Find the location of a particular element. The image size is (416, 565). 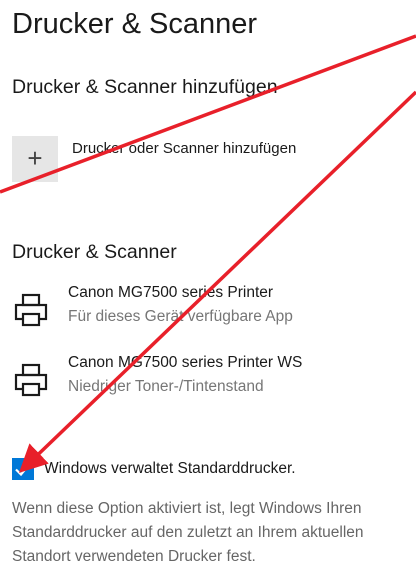

default-printer-label: Windows verwaltet Standarddrucker. is located at coordinates (170, 469).